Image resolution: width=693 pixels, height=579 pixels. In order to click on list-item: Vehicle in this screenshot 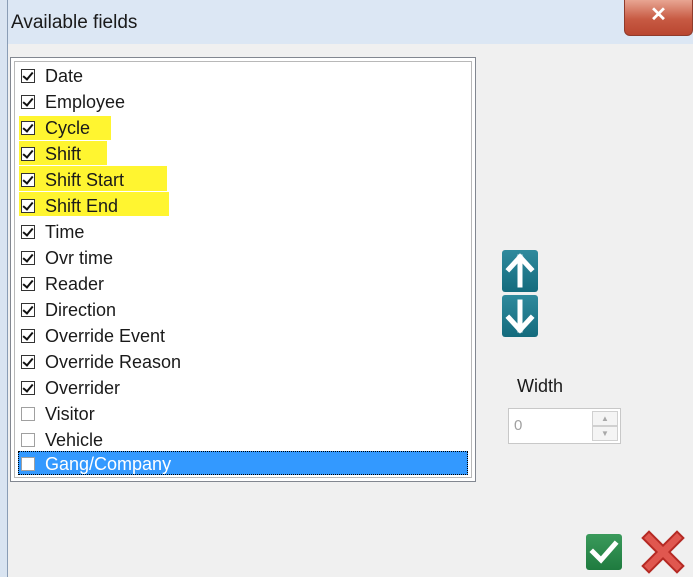, I will do `click(62, 439)`.